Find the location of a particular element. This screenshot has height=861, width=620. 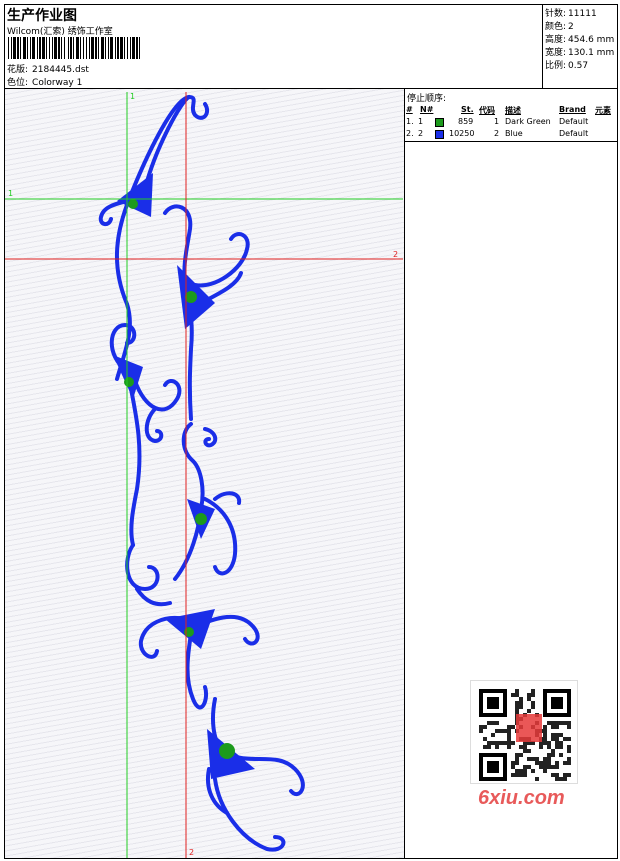

col-code: 代码 is located at coordinates (487, 110).